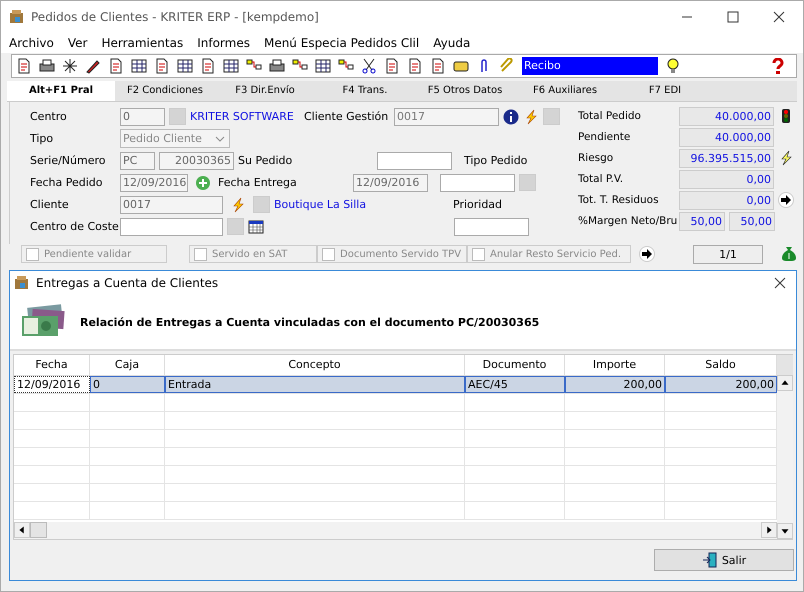 The image size is (804, 592). What do you see at coordinates (610, 116) in the screenshot?
I see `total-label: Total Pedido` at bounding box center [610, 116].